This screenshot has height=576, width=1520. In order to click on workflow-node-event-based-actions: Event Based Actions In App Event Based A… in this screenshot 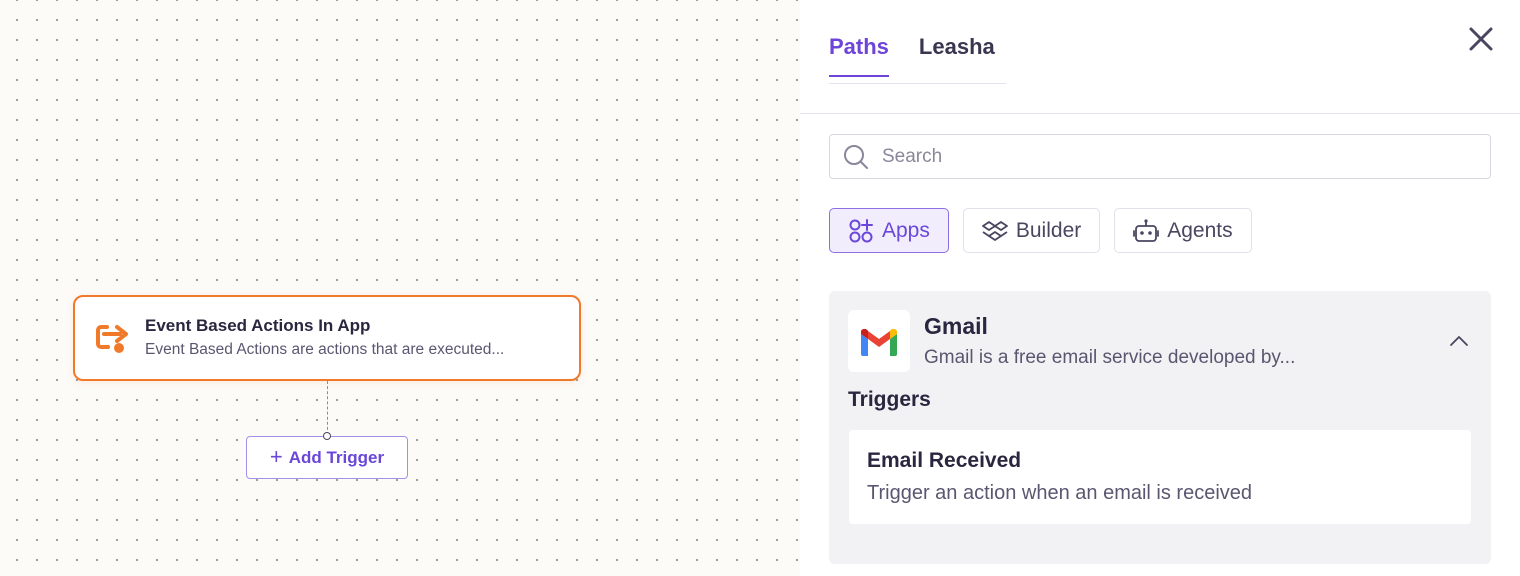, I will do `click(327, 338)`.